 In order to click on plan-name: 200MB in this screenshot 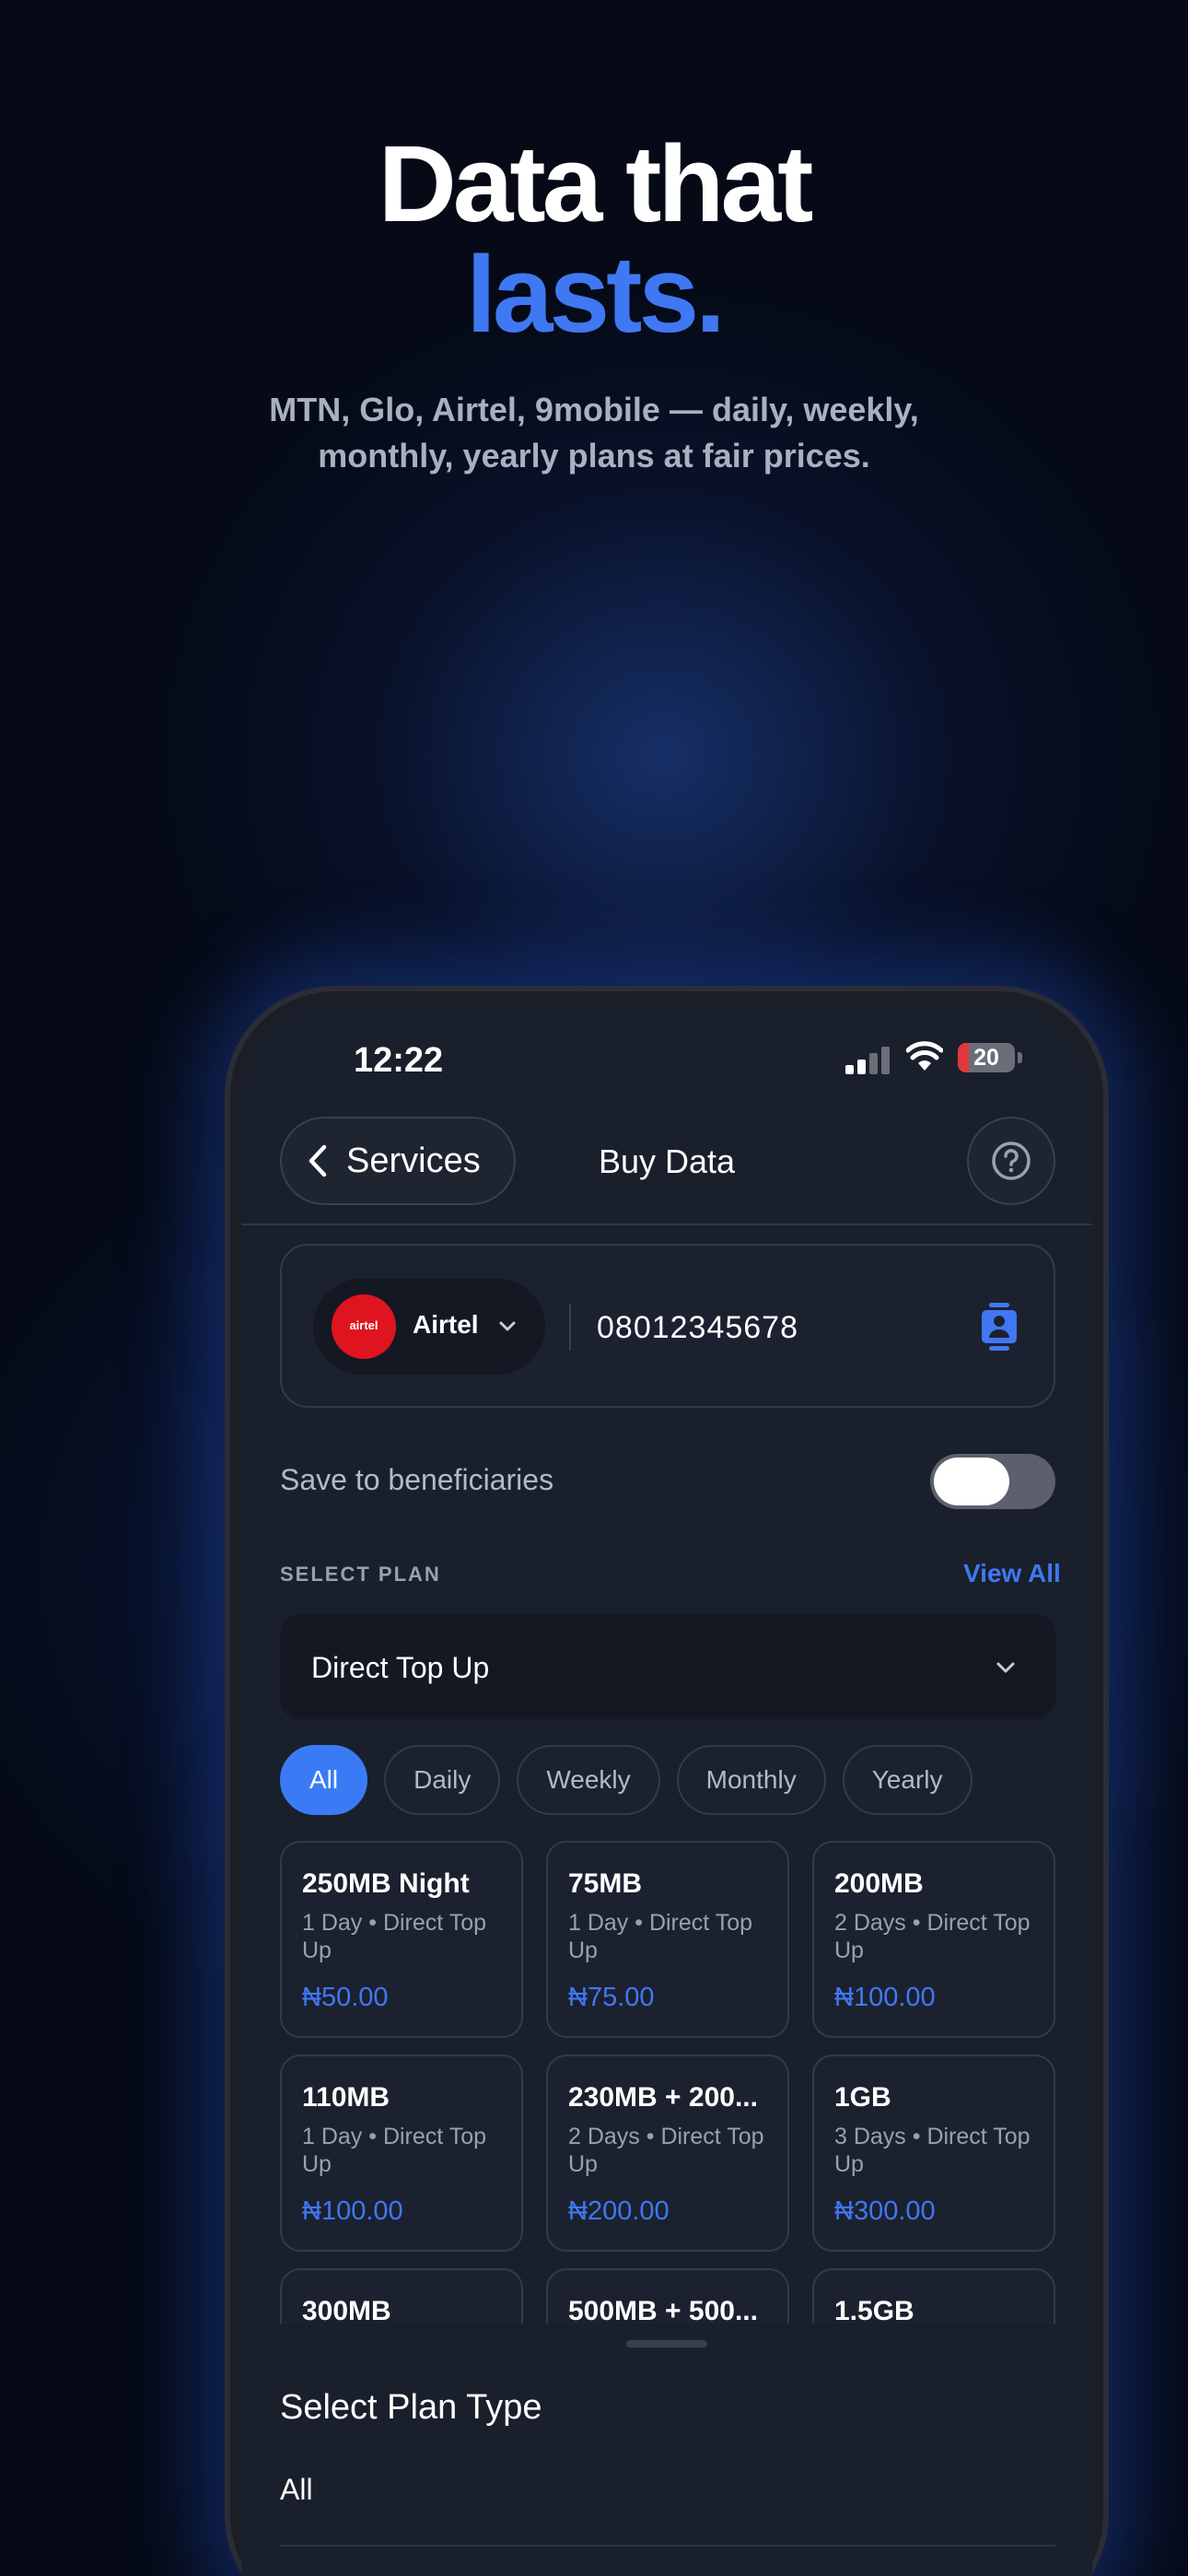, I will do `click(879, 1883)`.